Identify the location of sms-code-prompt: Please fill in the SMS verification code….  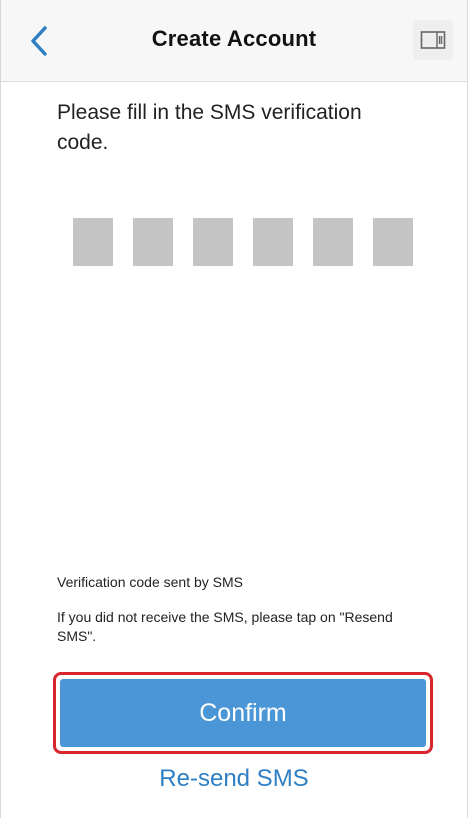
(209, 127).